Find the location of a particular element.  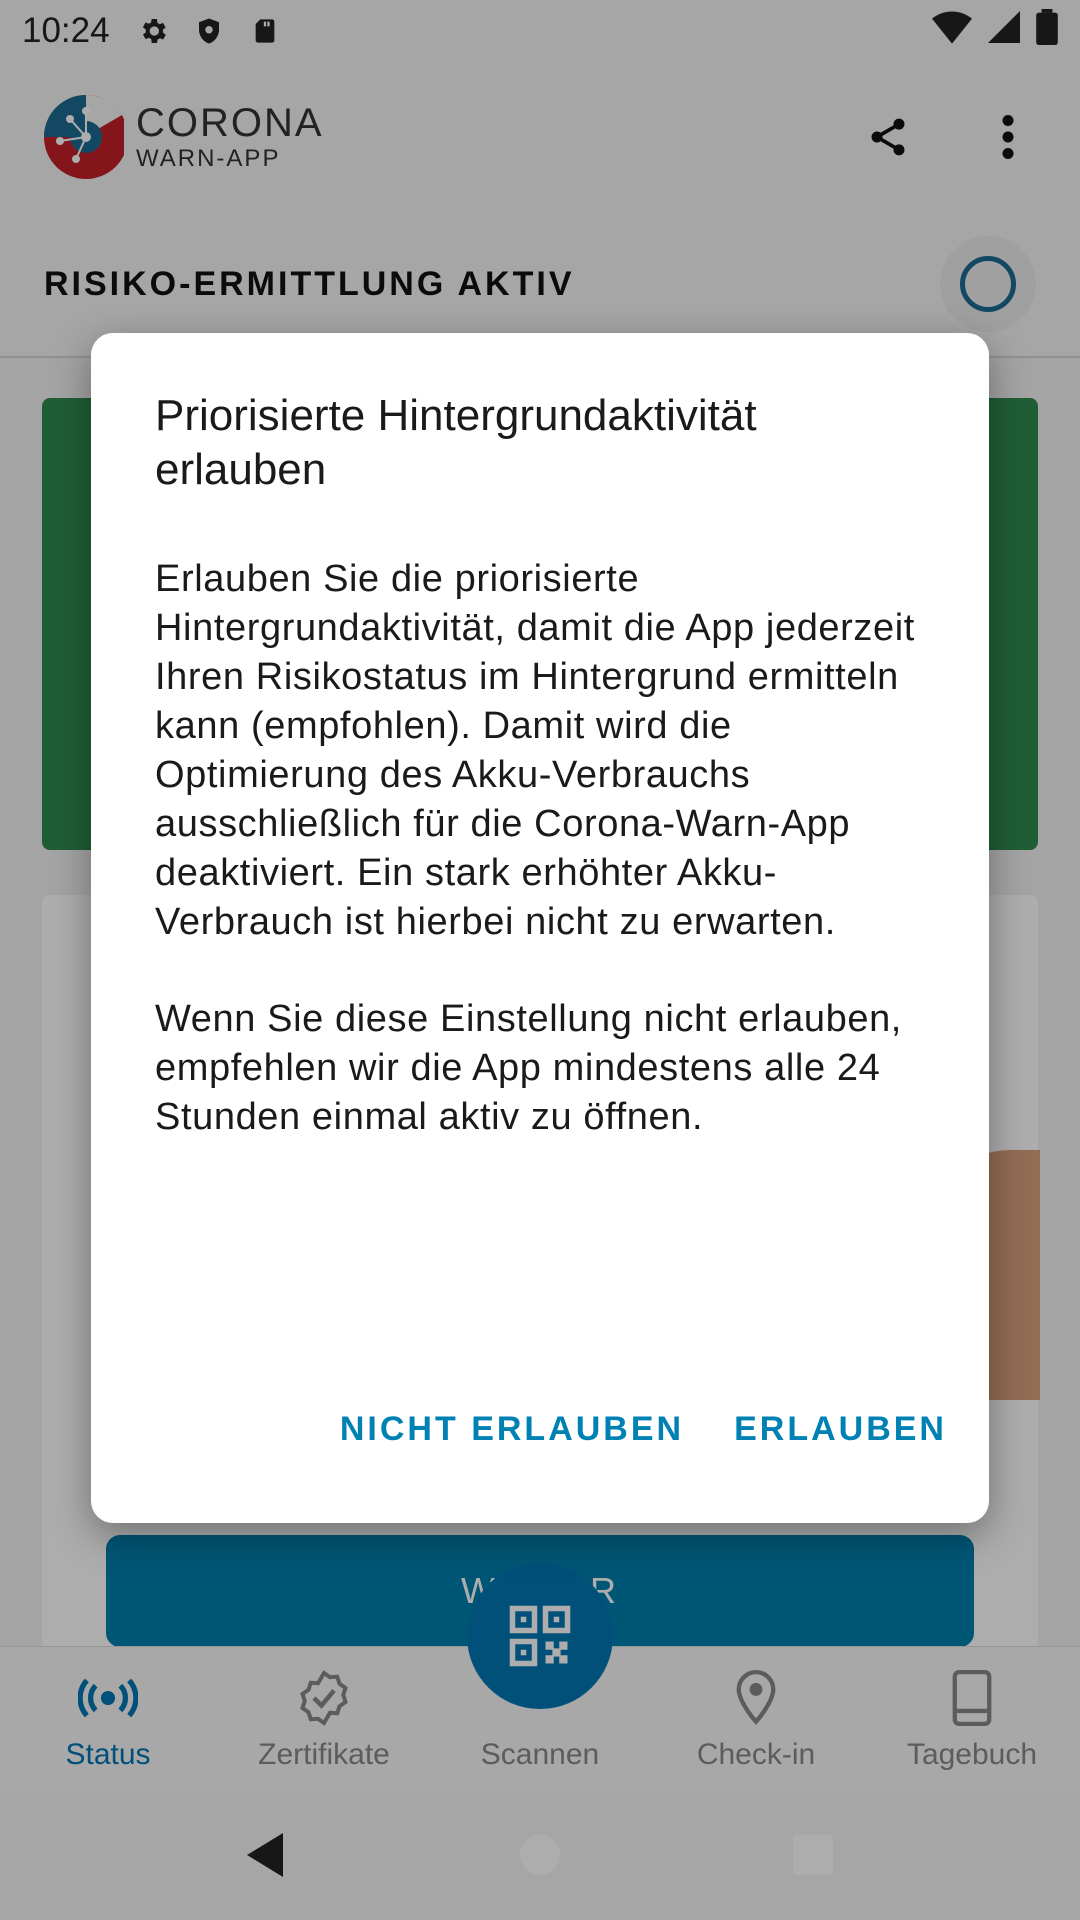

deny-button: NICHT ERLAUBEN is located at coordinates (512, 1429).